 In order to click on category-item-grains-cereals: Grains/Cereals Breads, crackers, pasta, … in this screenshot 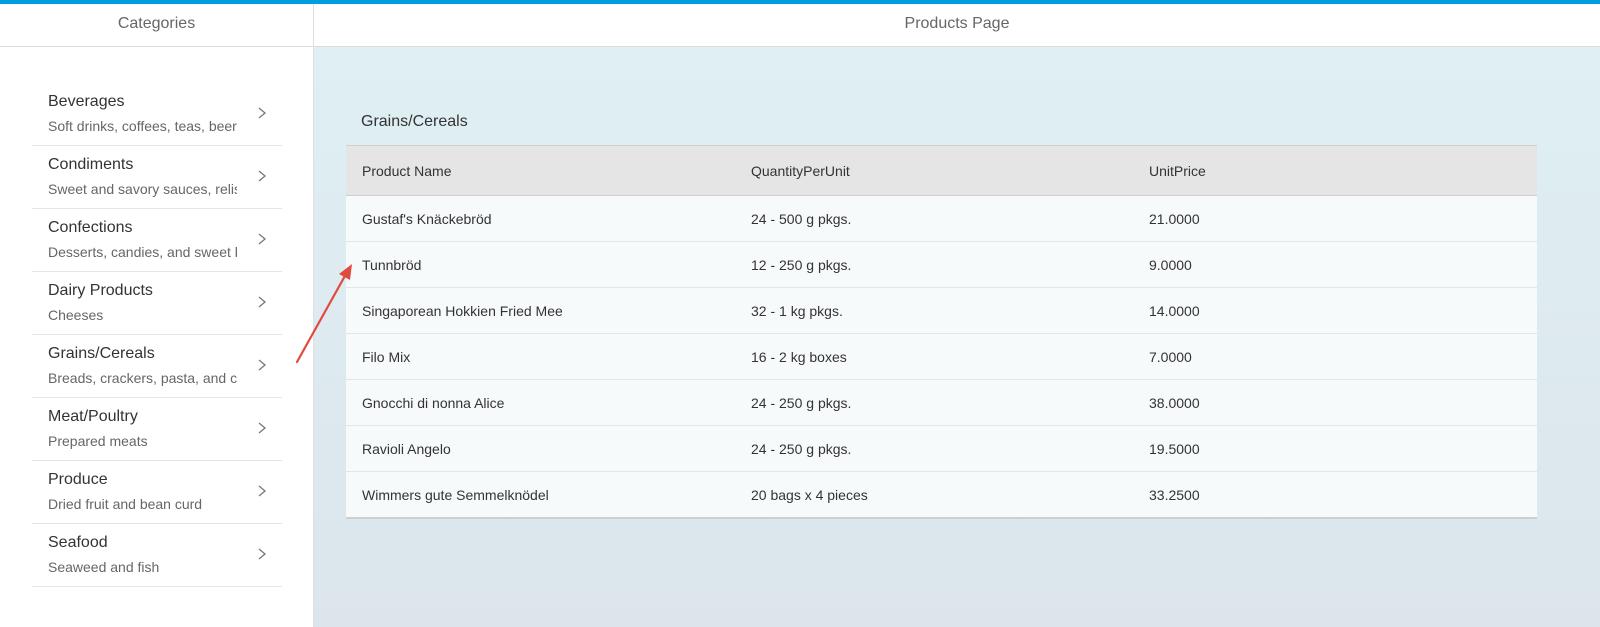, I will do `click(157, 366)`.